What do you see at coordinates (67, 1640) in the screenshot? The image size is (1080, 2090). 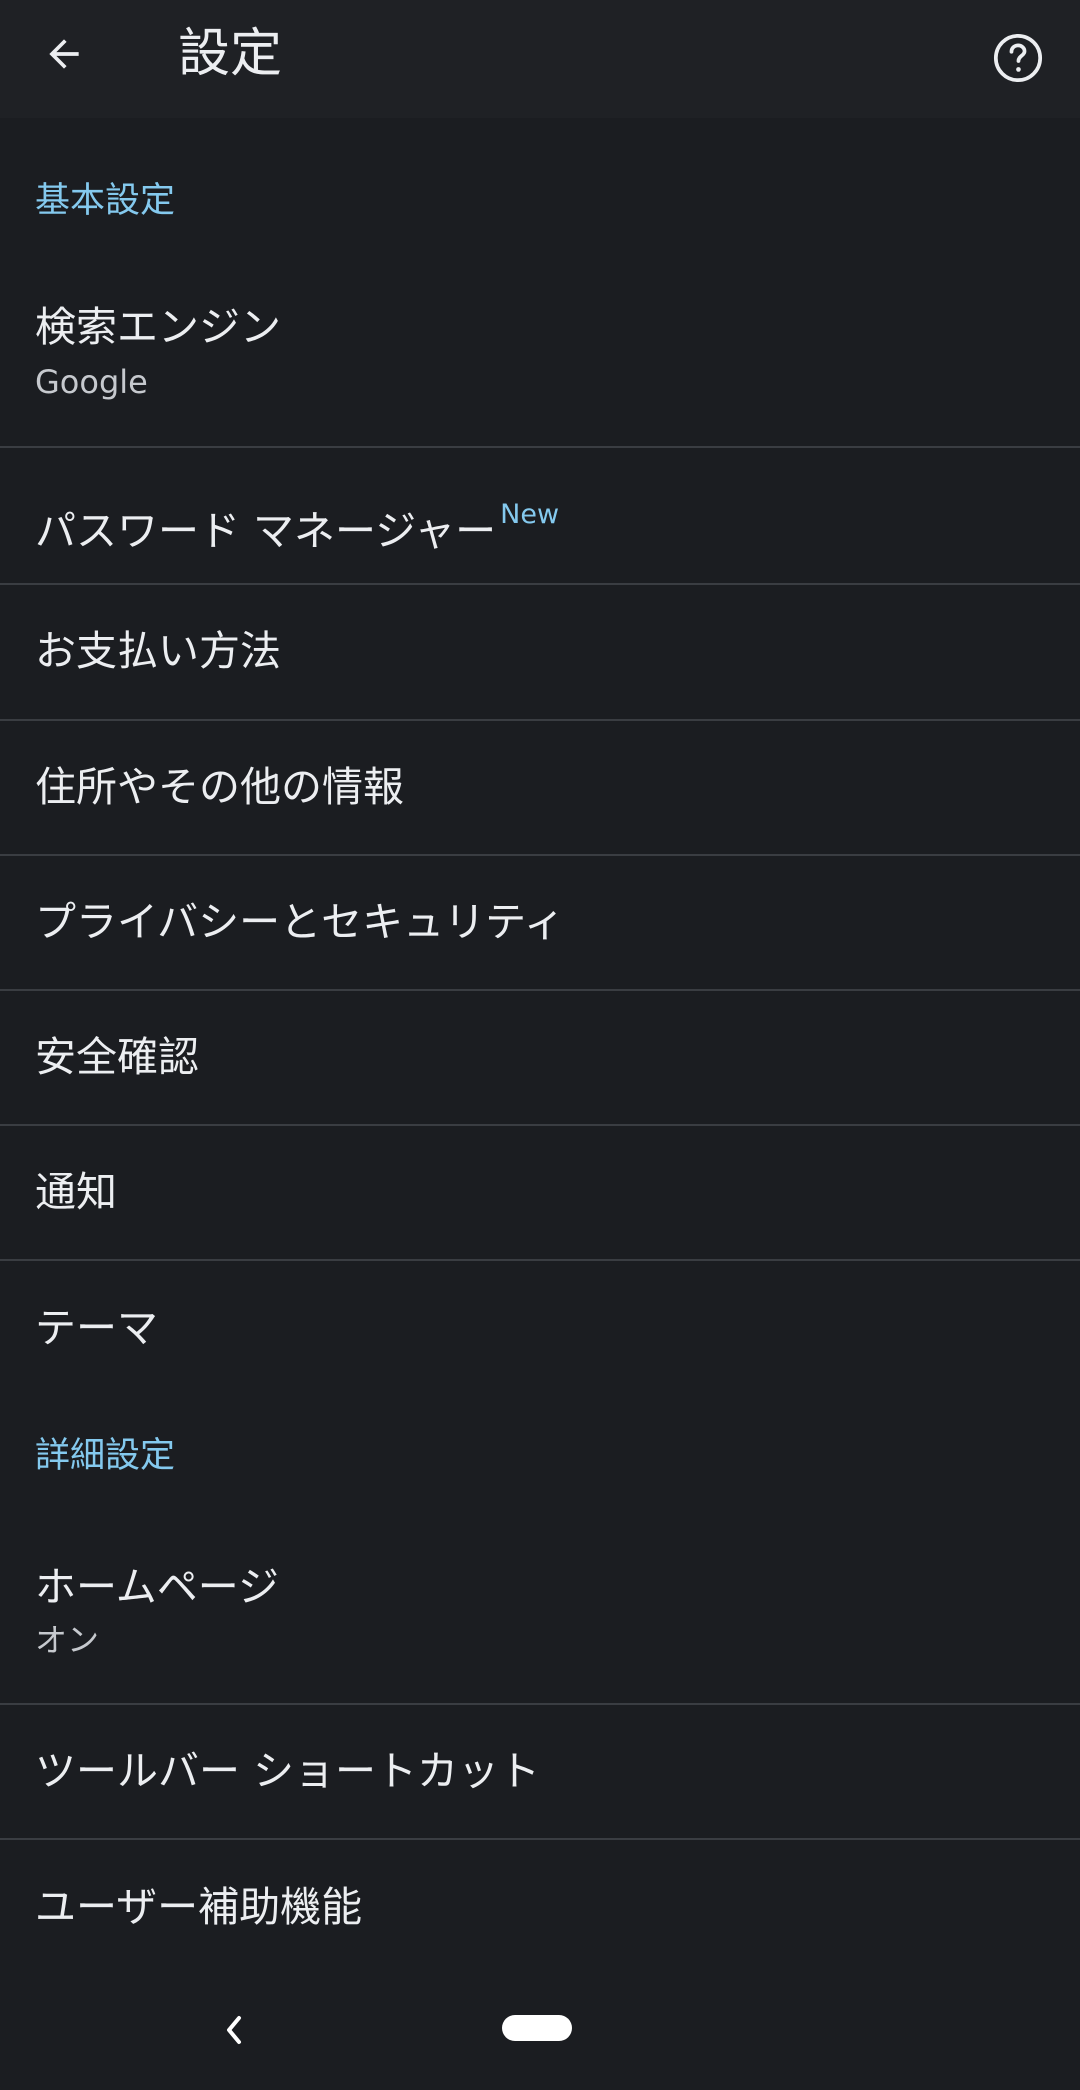 I see `item-subtitle: オン` at bounding box center [67, 1640].